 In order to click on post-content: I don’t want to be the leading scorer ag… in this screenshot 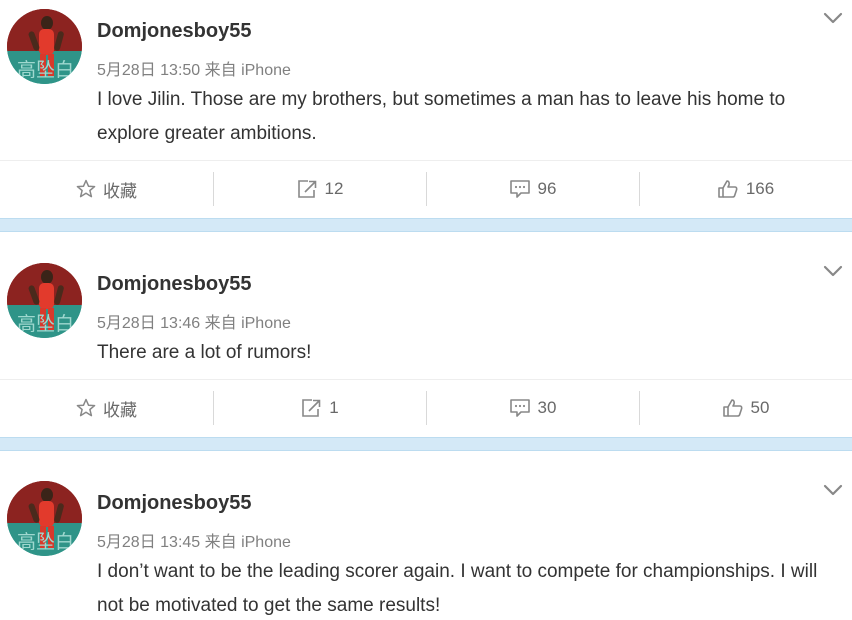, I will do `click(457, 588)`.